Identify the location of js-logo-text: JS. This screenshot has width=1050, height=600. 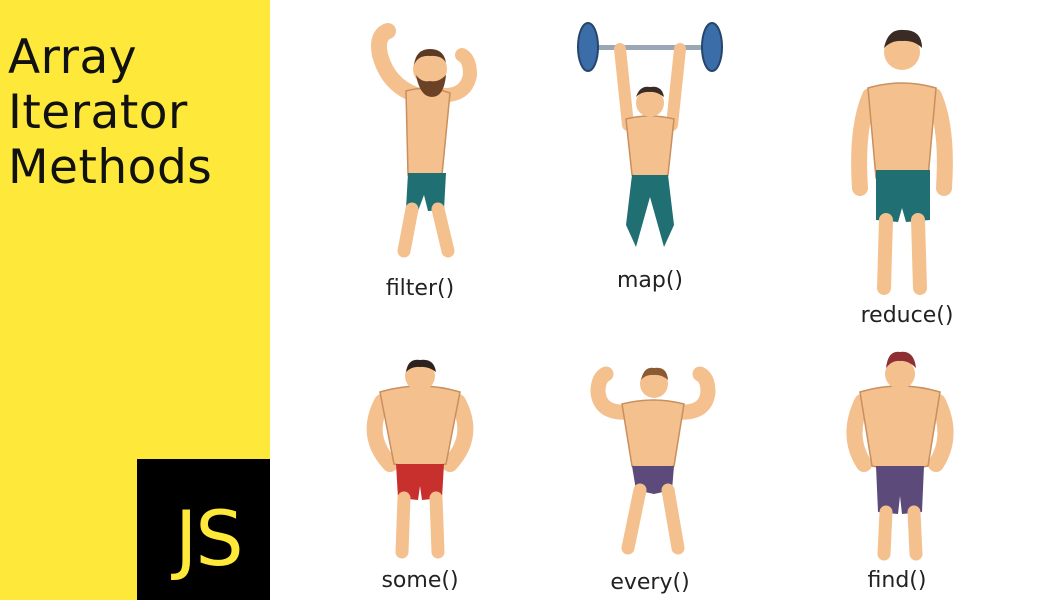
(209, 538).